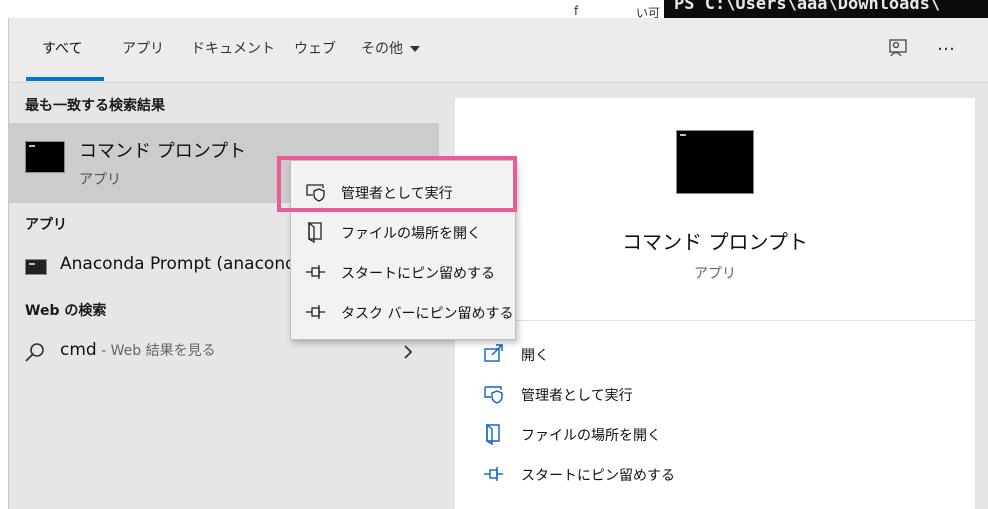 The image size is (988, 509). Describe the element at coordinates (46, 225) in the screenshot. I see `apps-heading: アプリ` at that location.